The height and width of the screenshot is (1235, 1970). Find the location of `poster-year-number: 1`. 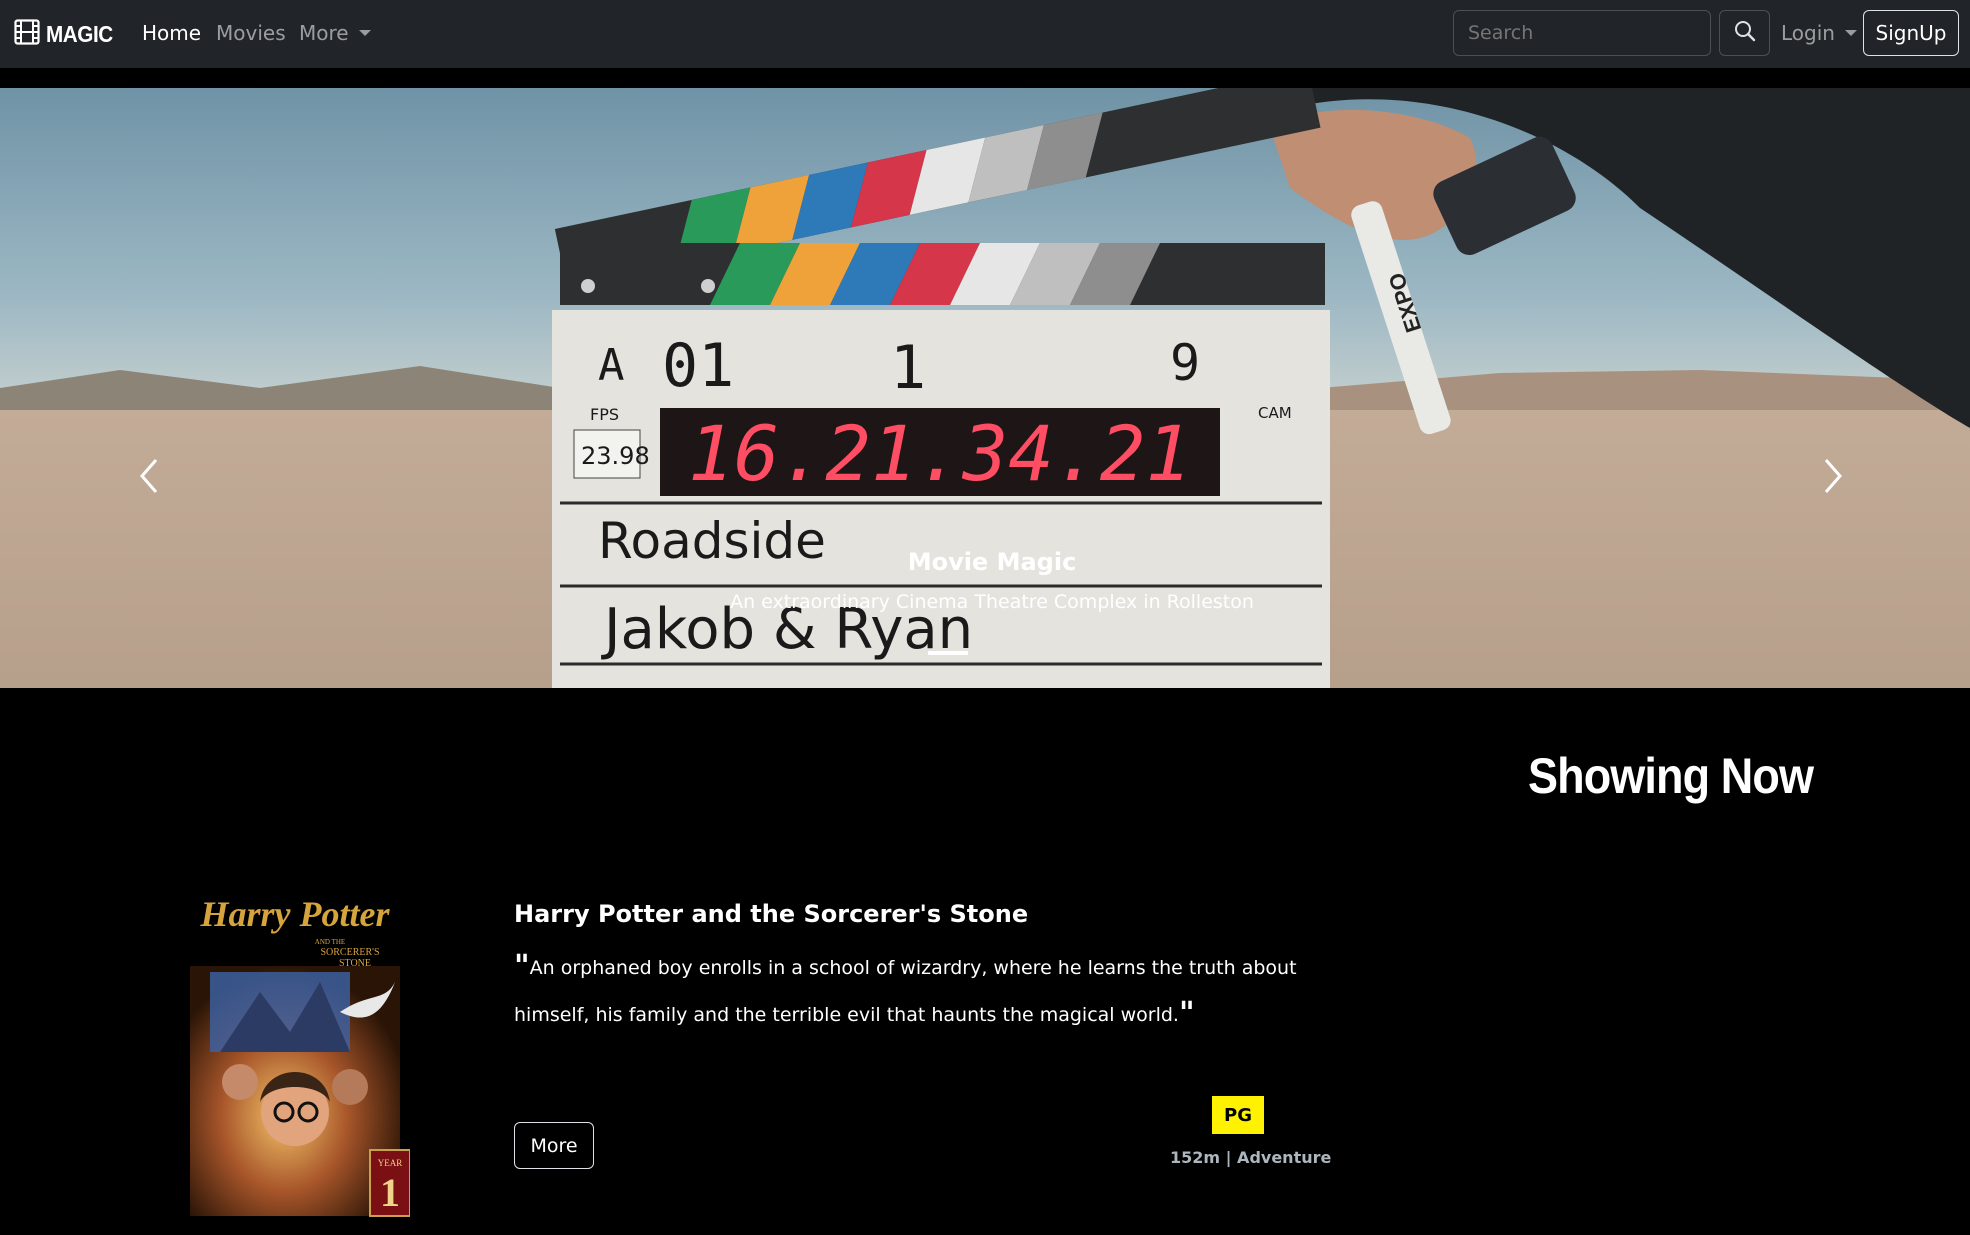

poster-year-number: 1 is located at coordinates (390, 1192).